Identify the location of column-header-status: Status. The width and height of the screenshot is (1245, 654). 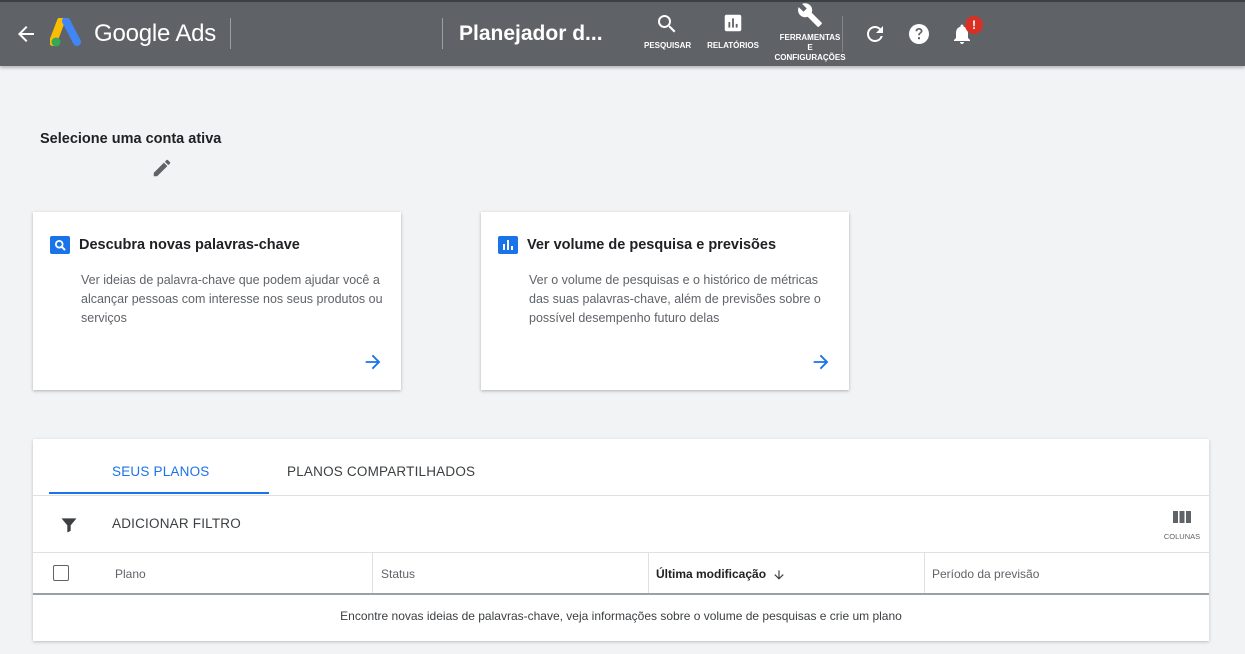
(398, 574).